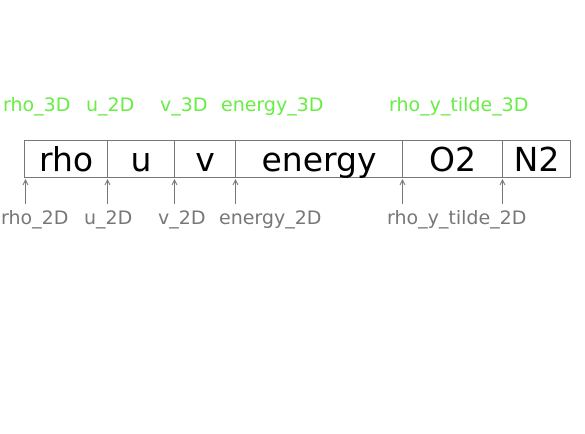 The width and height of the screenshot is (585, 434). I want to click on label-rho-y-tilde-2d: rho_y_tilde_2D, so click(457, 218).